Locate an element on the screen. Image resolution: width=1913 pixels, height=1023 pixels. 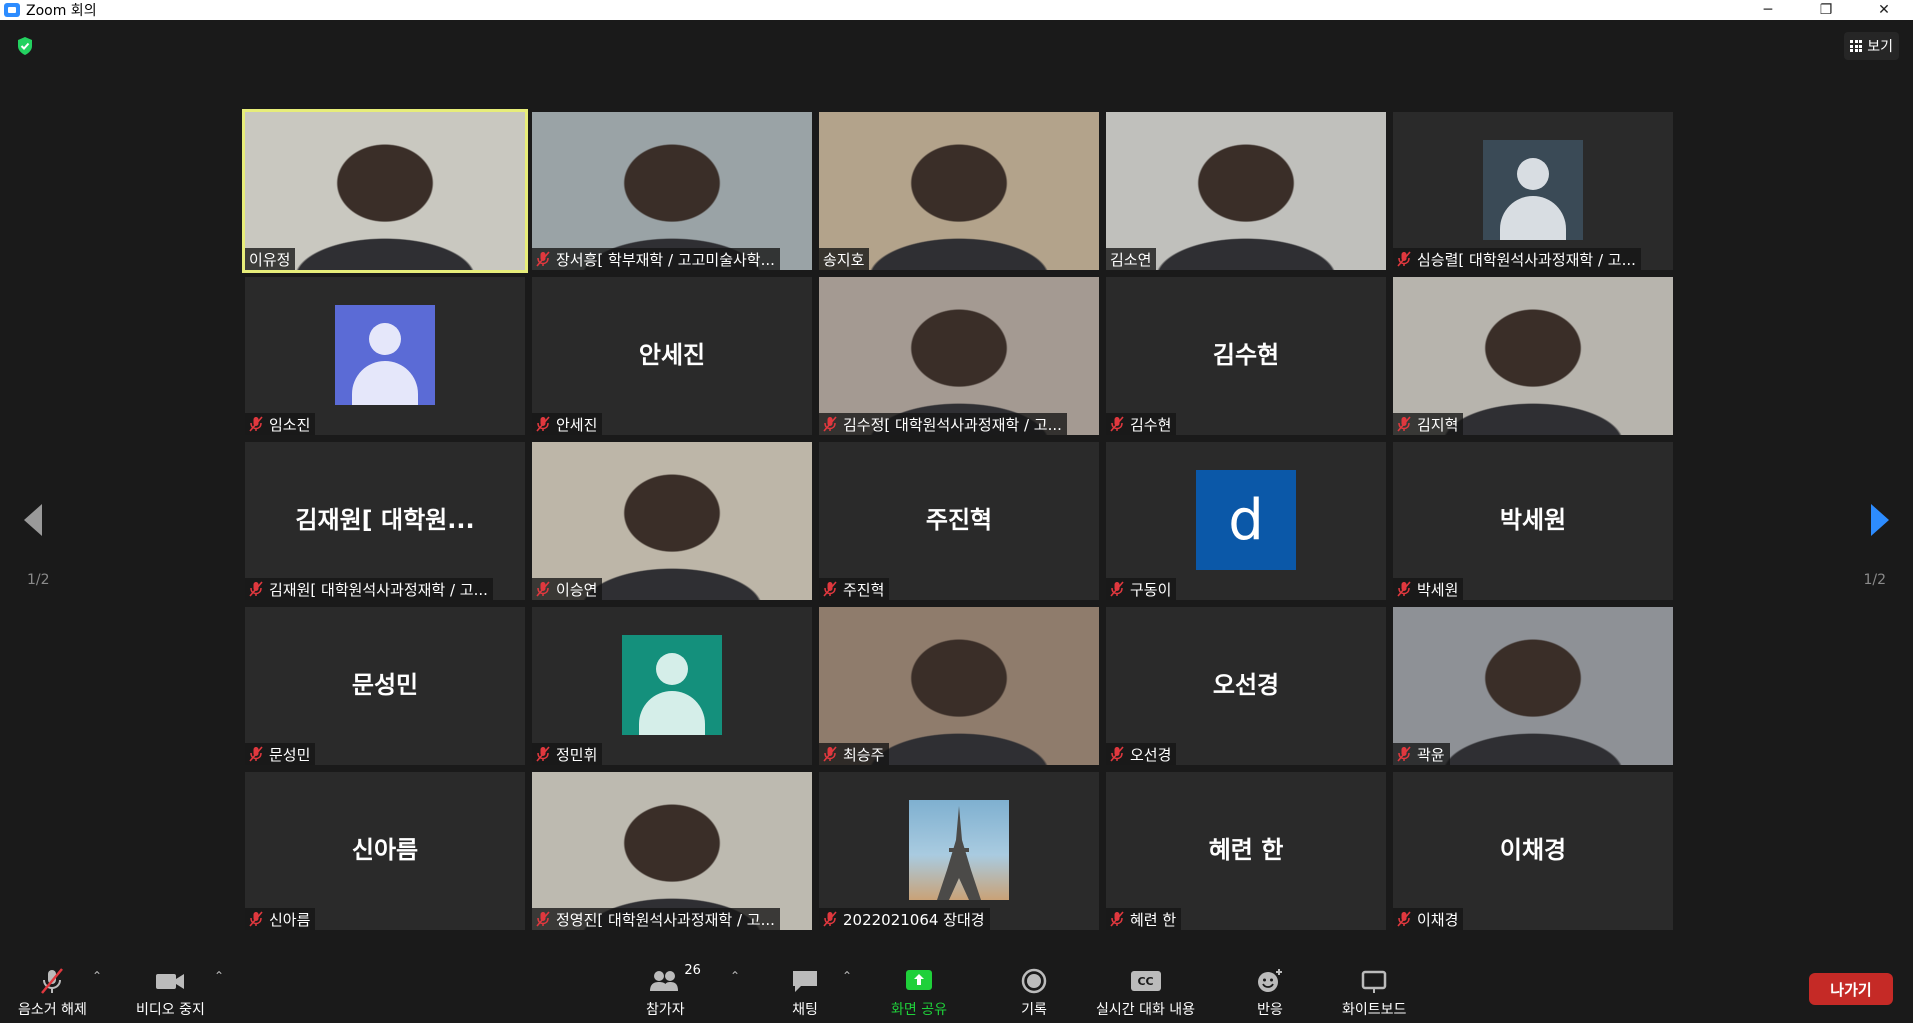
participant-tile: d 구동이 is located at coordinates (1246, 521).